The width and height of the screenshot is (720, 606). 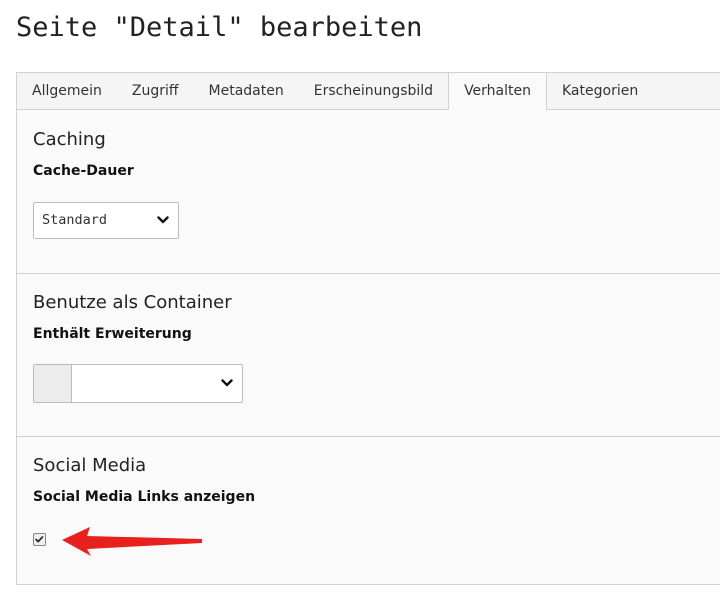 I want to click on field-label: Social Media Links anzeigen, so click(x=144, y=497).